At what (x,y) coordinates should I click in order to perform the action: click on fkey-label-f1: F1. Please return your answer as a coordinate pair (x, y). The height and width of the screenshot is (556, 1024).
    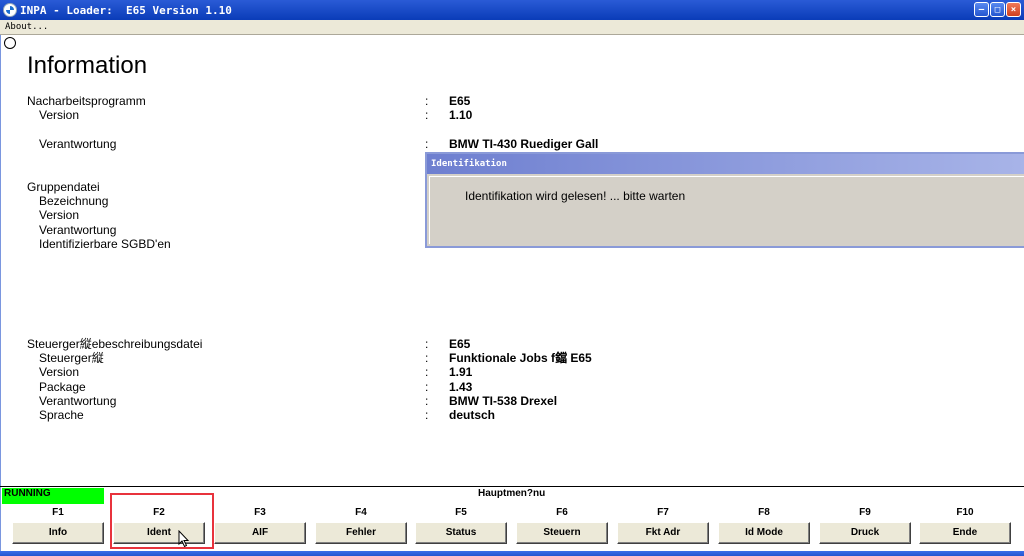
    Looking at the image, I should click on (58, 512).